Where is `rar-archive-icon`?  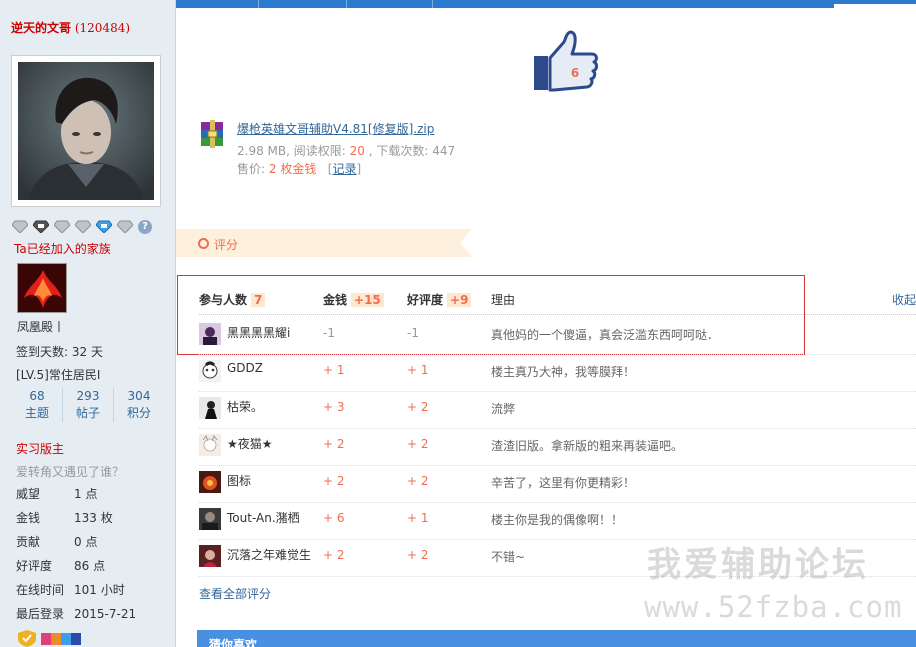
rar-archive-icon is located at coordinates (212, 134).